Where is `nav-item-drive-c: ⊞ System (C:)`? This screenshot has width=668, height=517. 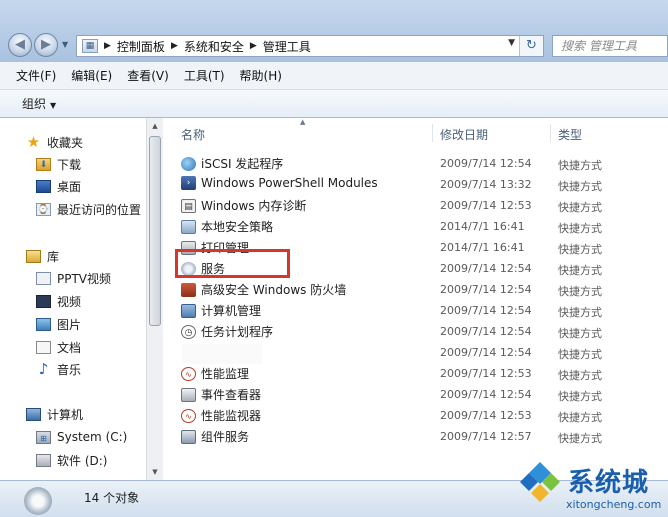 nav-item-drive-c: ⊞ System (C:) is located at coordinates (81, 437).